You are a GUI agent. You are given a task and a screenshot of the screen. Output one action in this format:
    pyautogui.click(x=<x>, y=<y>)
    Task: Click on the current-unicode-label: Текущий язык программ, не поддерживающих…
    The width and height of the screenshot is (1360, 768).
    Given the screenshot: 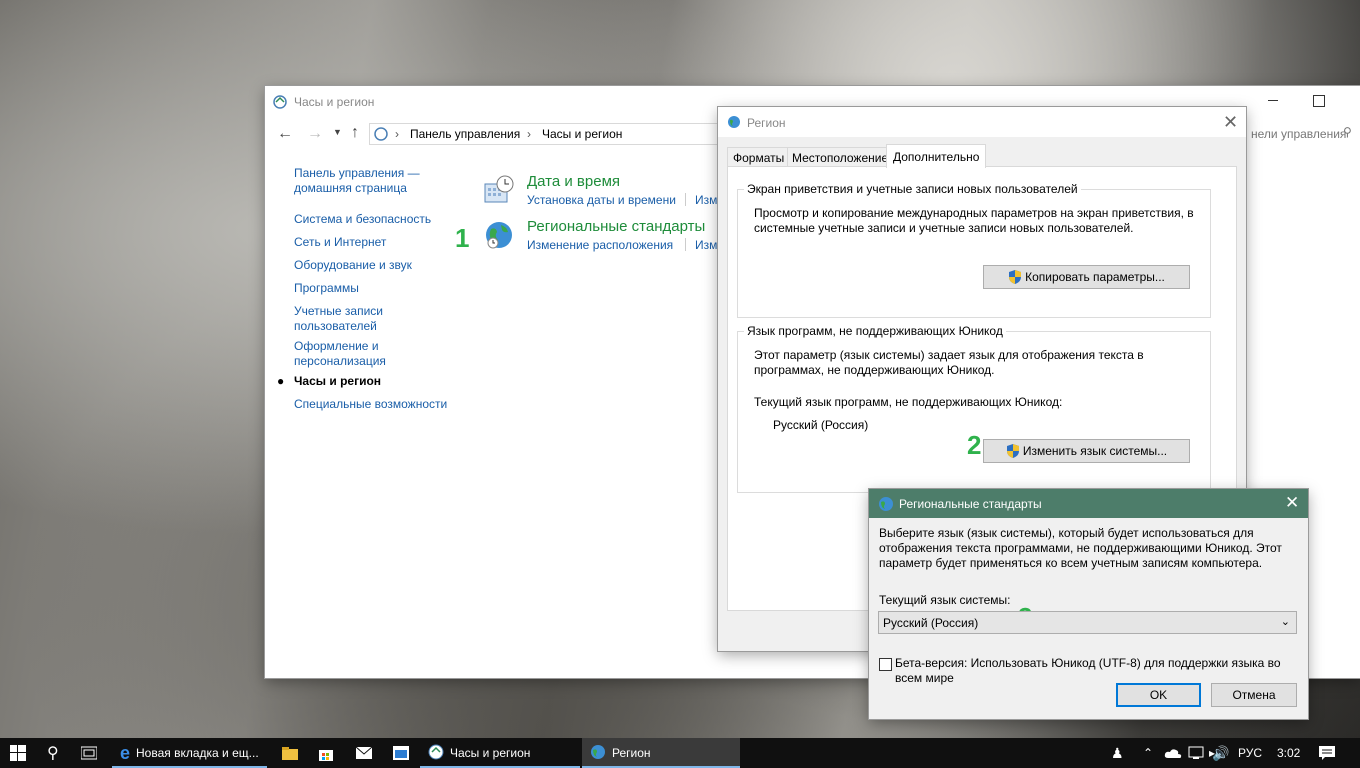 What is the action you would take?
    pyautogui.click(x=908, y=402)
    